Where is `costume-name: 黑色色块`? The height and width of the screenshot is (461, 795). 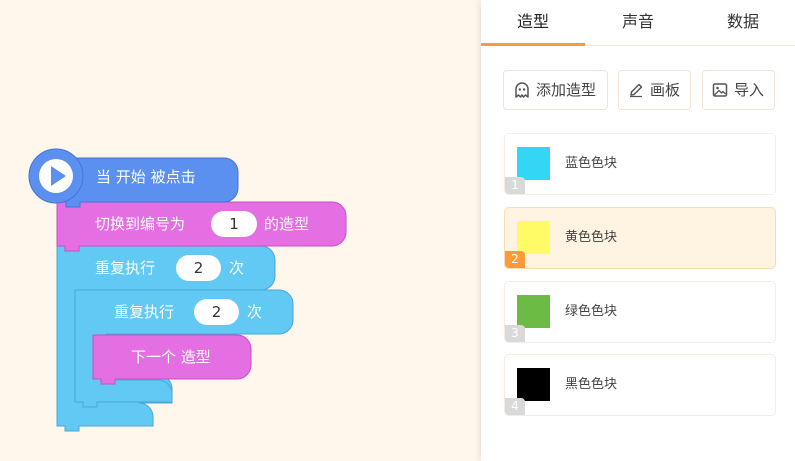
costume-name: 黑色色块 is located at coordinates (591, 384).